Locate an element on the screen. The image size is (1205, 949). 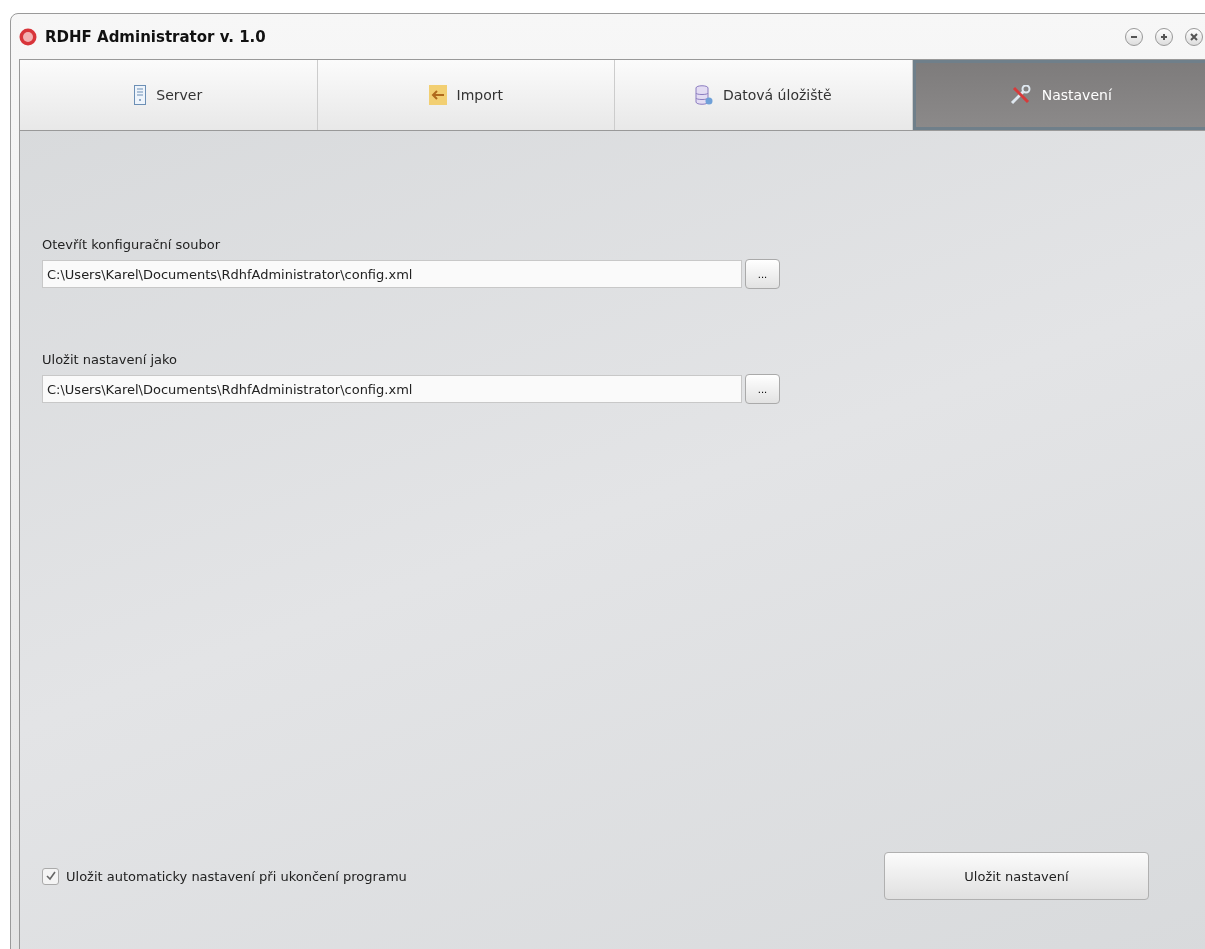
tab: Nastavení is located at coordinates (1058, 95).